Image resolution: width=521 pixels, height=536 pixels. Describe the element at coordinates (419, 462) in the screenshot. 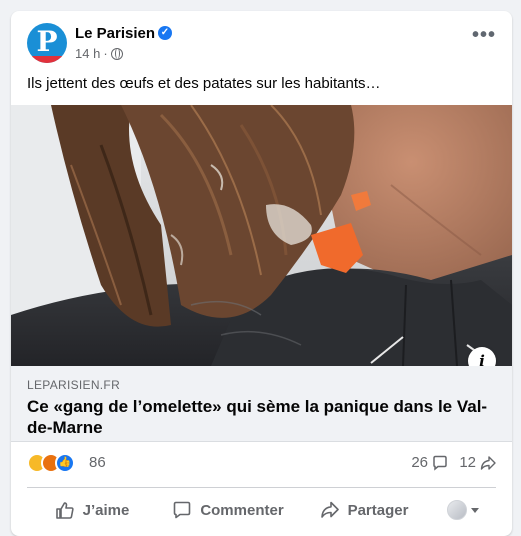

I see `comment-count-value: 26` at that location.